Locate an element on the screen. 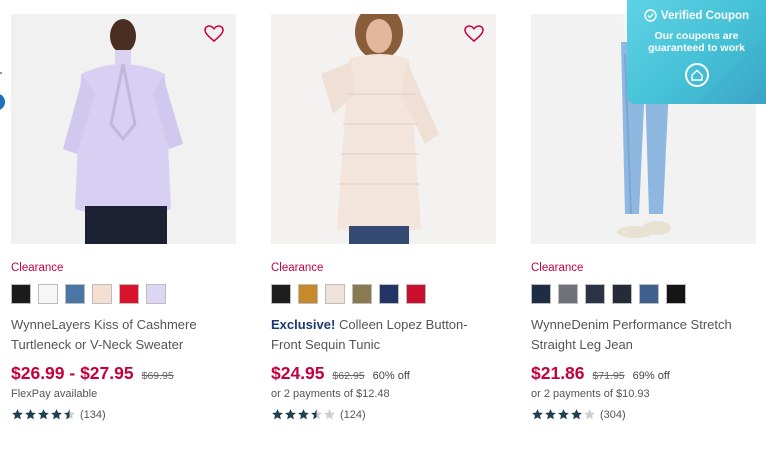 The width and height of the screenshot is (766, 468). sale-price: $26.99 - $27.95 is located at coordinates (72, 373).